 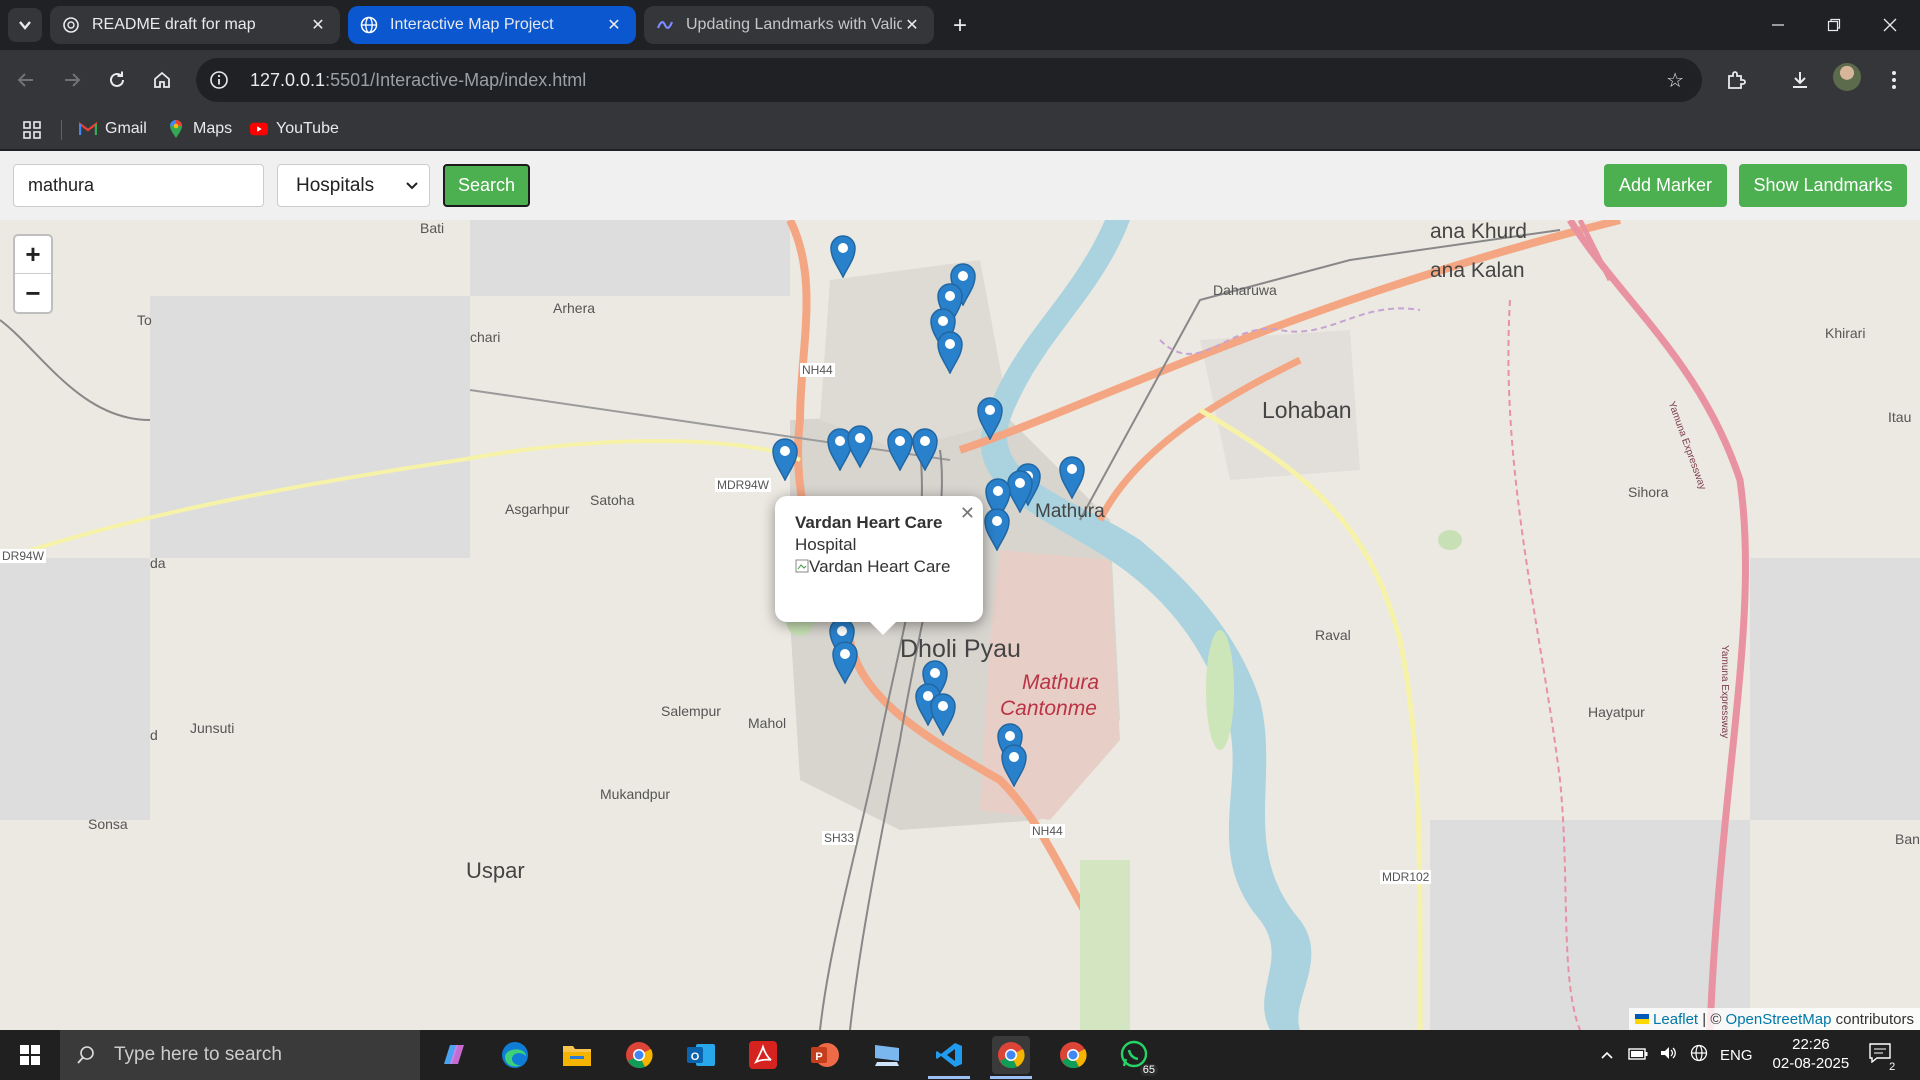 What do you see at coordinates (1607, 1055) in the screenshot?
I see `chevron-up-icon` at bounding box center [1607, 1055].